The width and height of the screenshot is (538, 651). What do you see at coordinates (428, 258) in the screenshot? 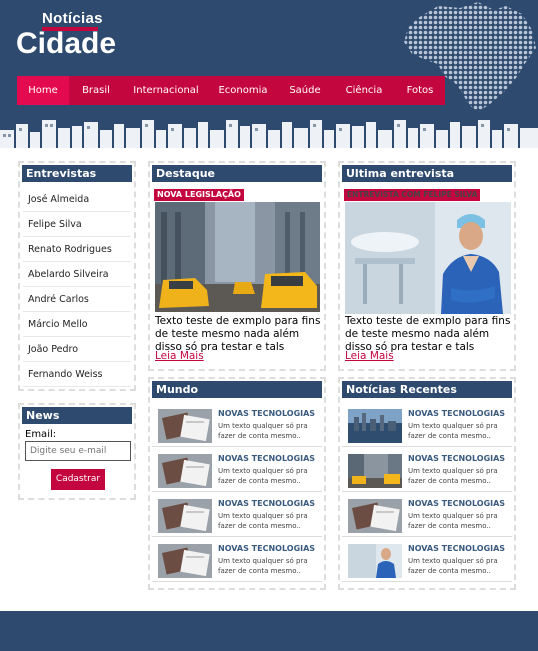
I see `doctor-image` at bounding box center [428, 258].